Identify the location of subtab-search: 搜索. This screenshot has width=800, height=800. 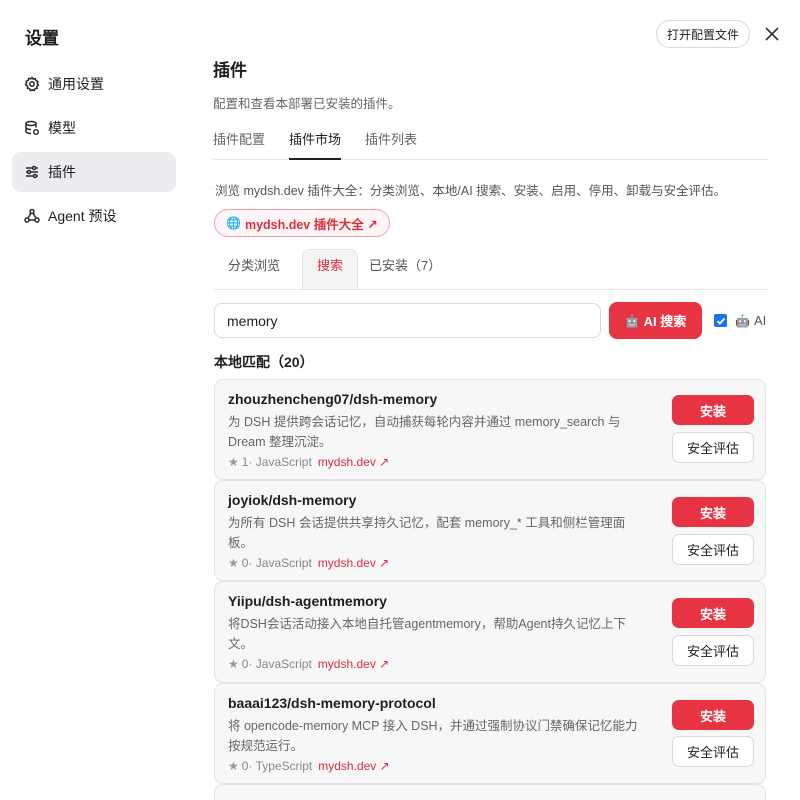
(330, 269).